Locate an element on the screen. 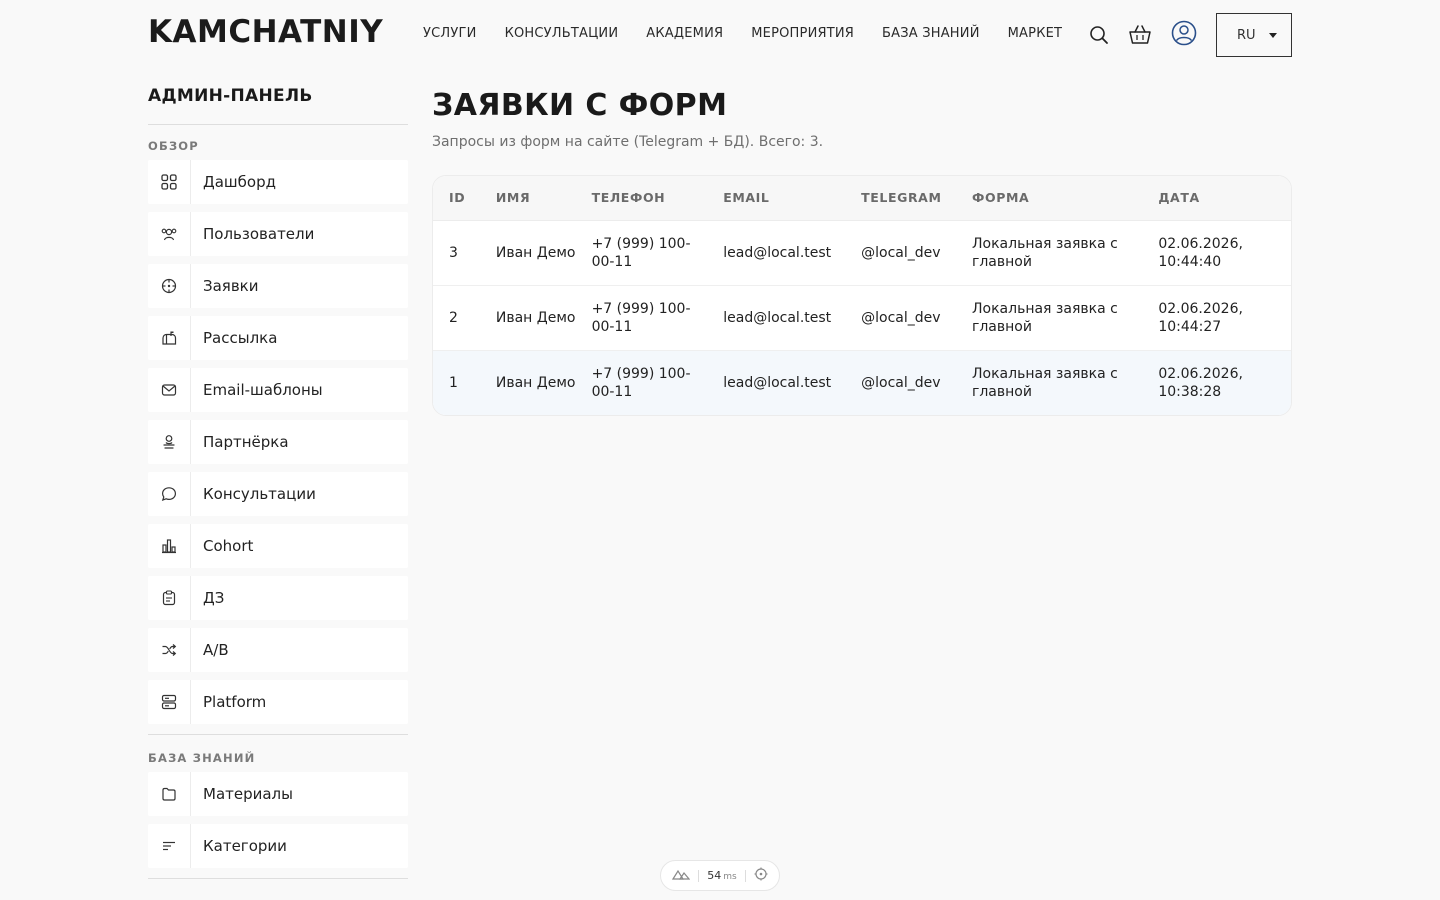  cell-date: 02.06.2026, 10:38:28 is located at coordinates (1216, 382).